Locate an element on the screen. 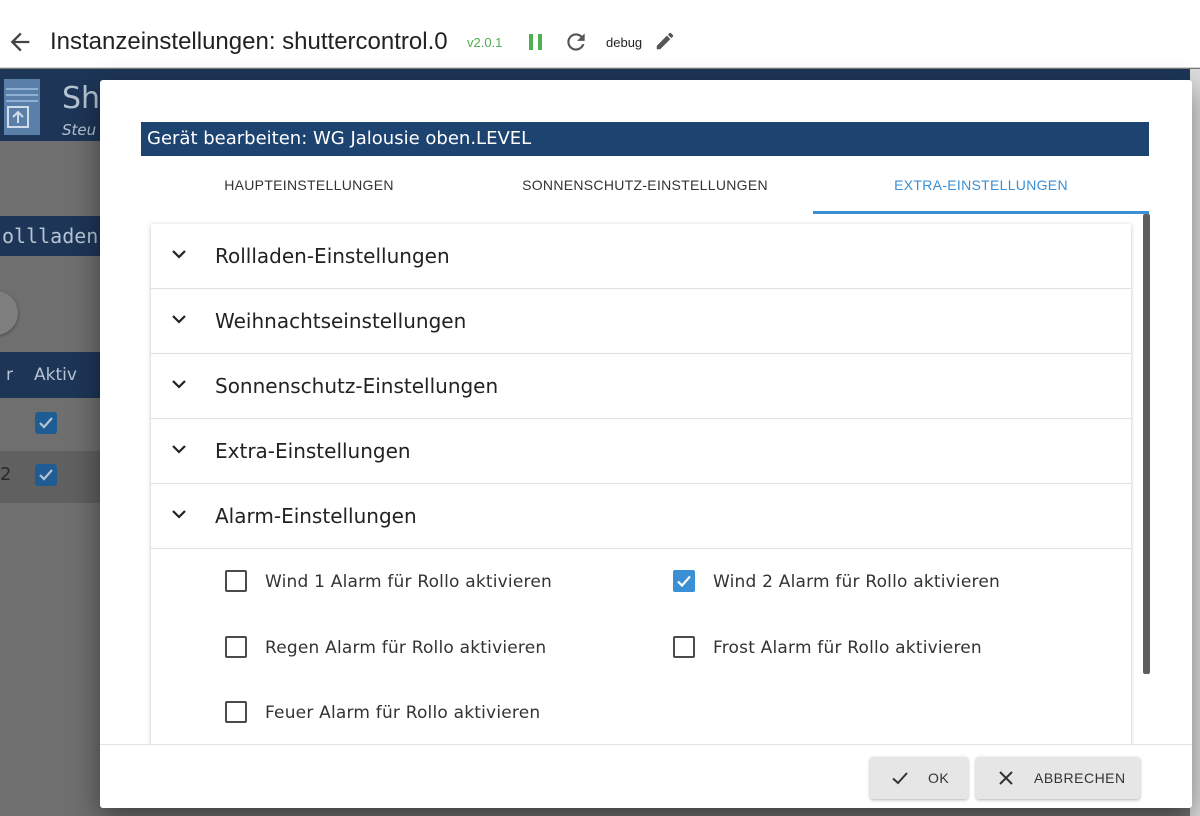 The width and height of the screenshot is (1200, 816). tab-haupteinstellungen: HAUPTEINSTELLUNGEN is located at coordinates (309, 185).